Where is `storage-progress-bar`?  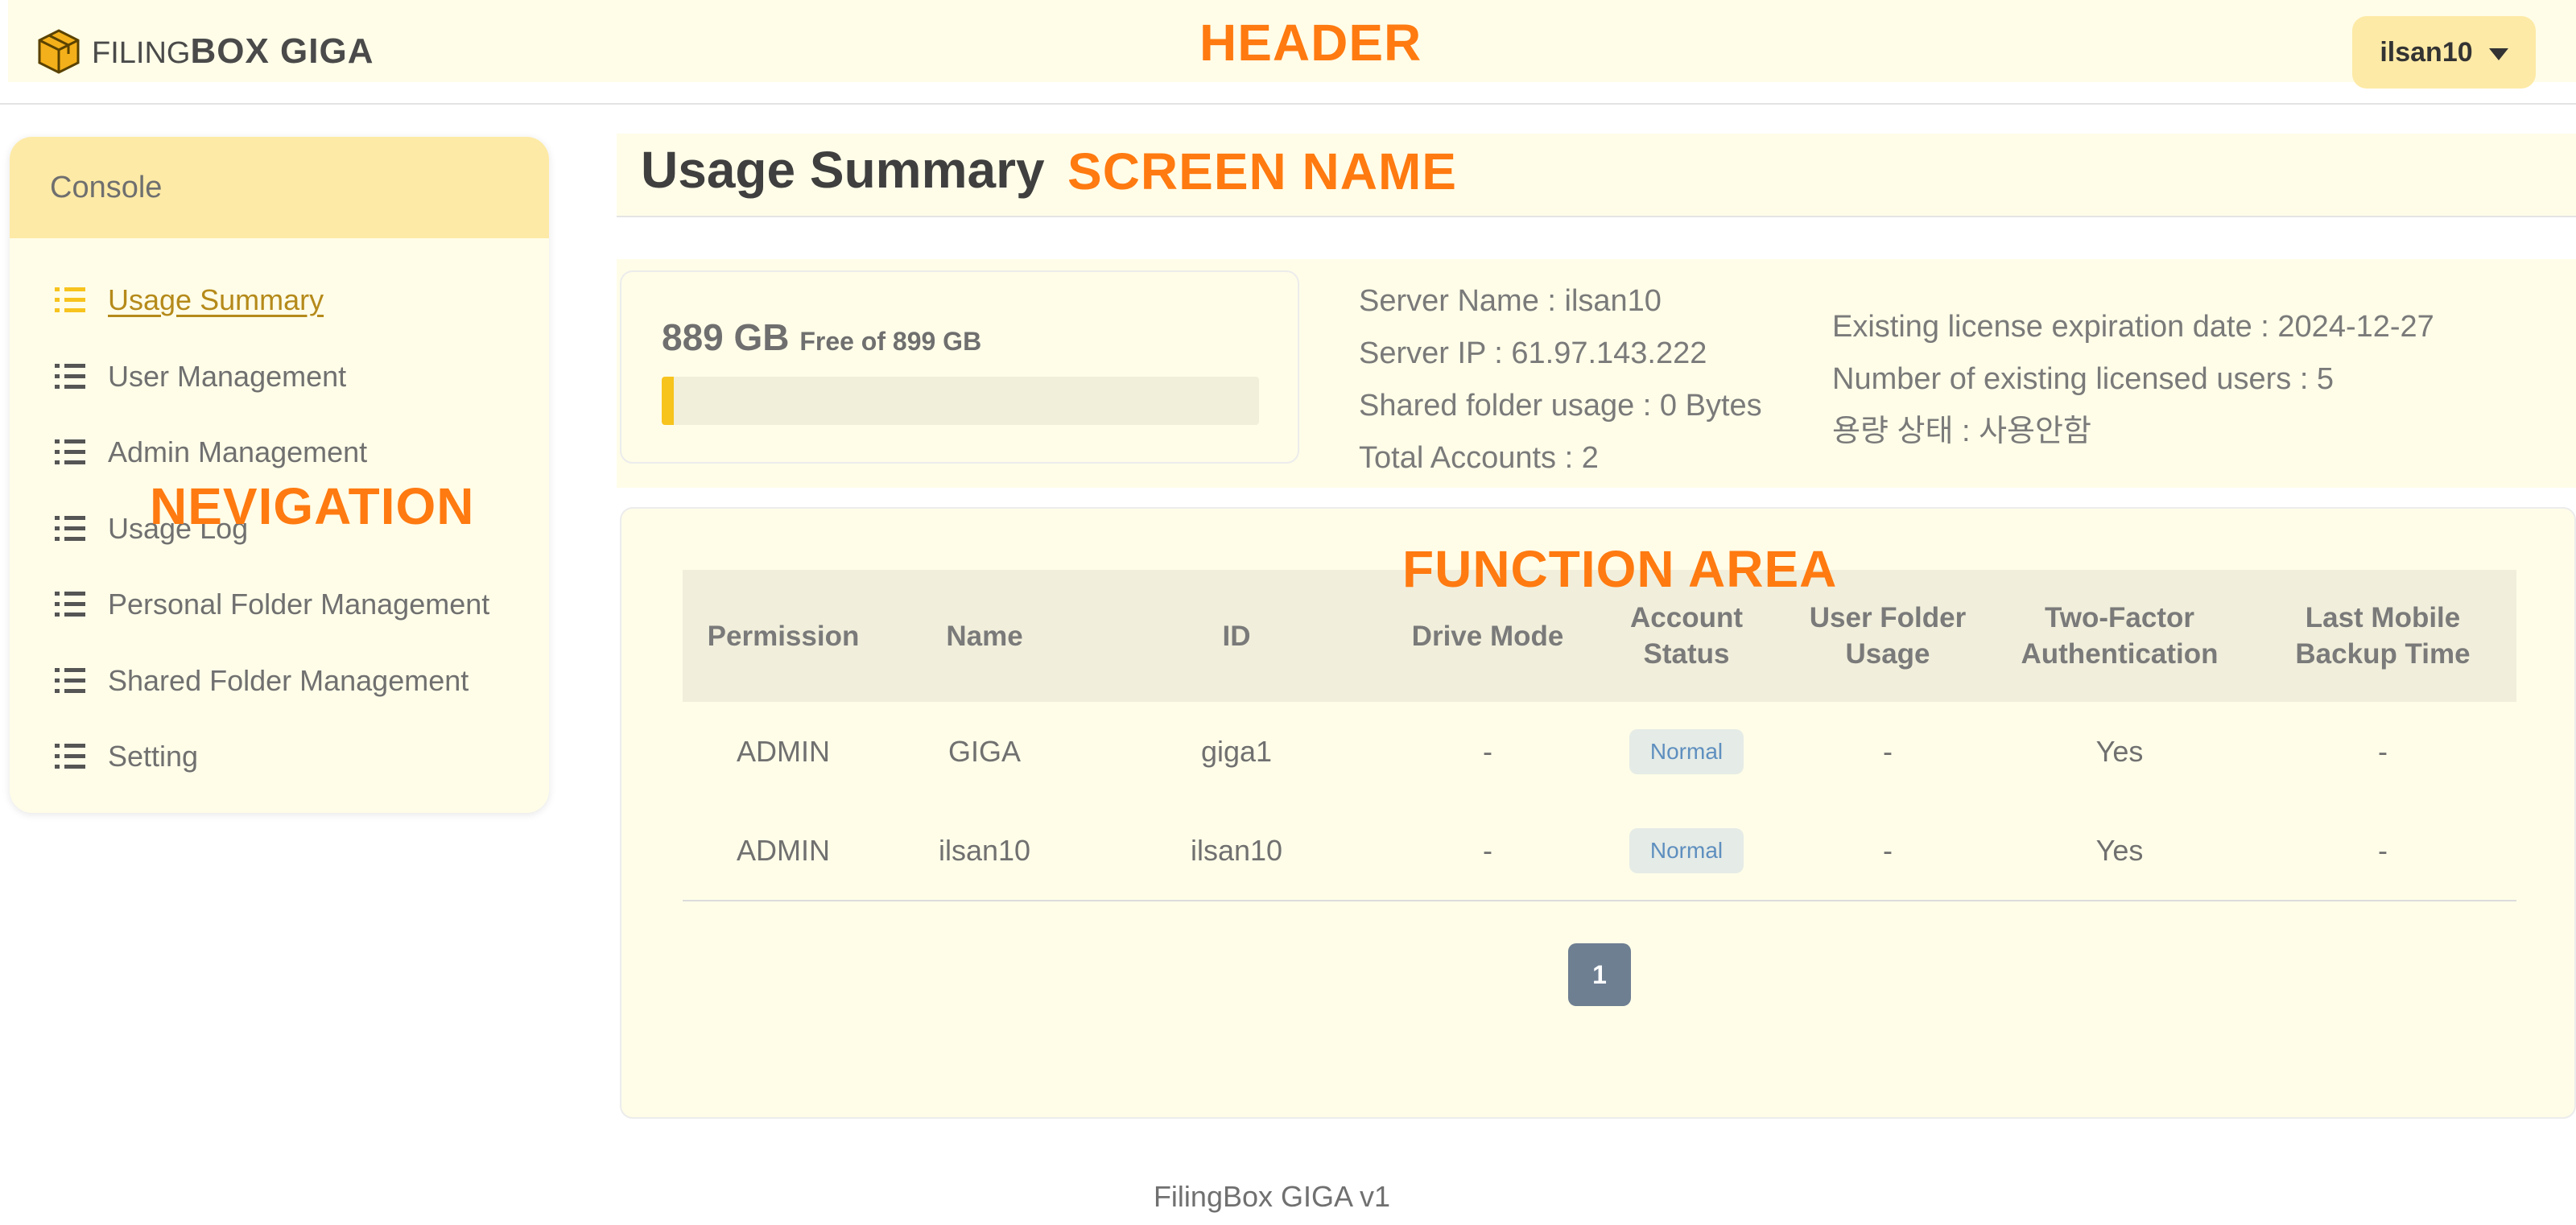
storage-progress-bar is located at coordinates (960, 401).